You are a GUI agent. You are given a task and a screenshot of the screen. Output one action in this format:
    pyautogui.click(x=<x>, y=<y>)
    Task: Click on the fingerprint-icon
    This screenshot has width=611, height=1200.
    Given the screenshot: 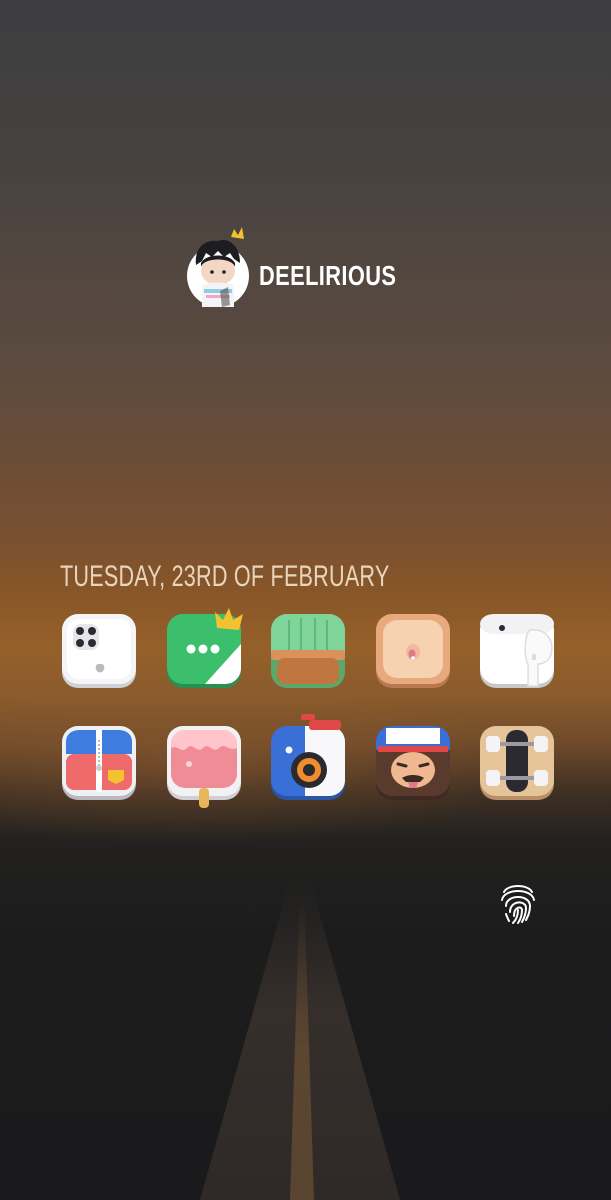 What is the action you would take?
    pyautogui.click(x=518, y=901)
    